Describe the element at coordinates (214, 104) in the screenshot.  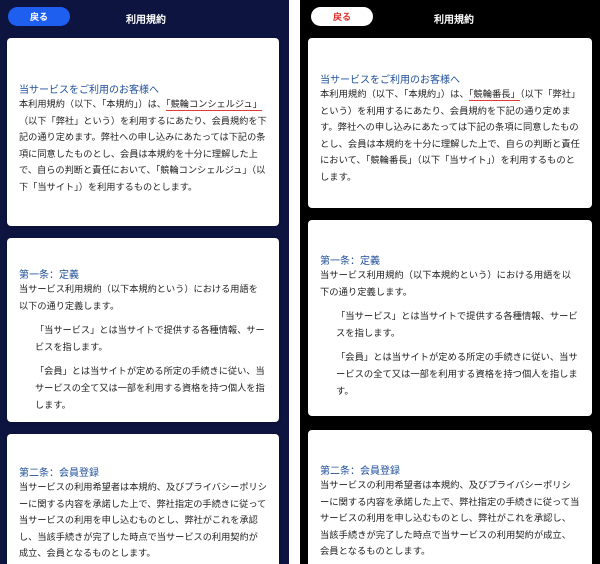
I see `site-name-highlight: 「競輪コンシェルジュ」` at that location.